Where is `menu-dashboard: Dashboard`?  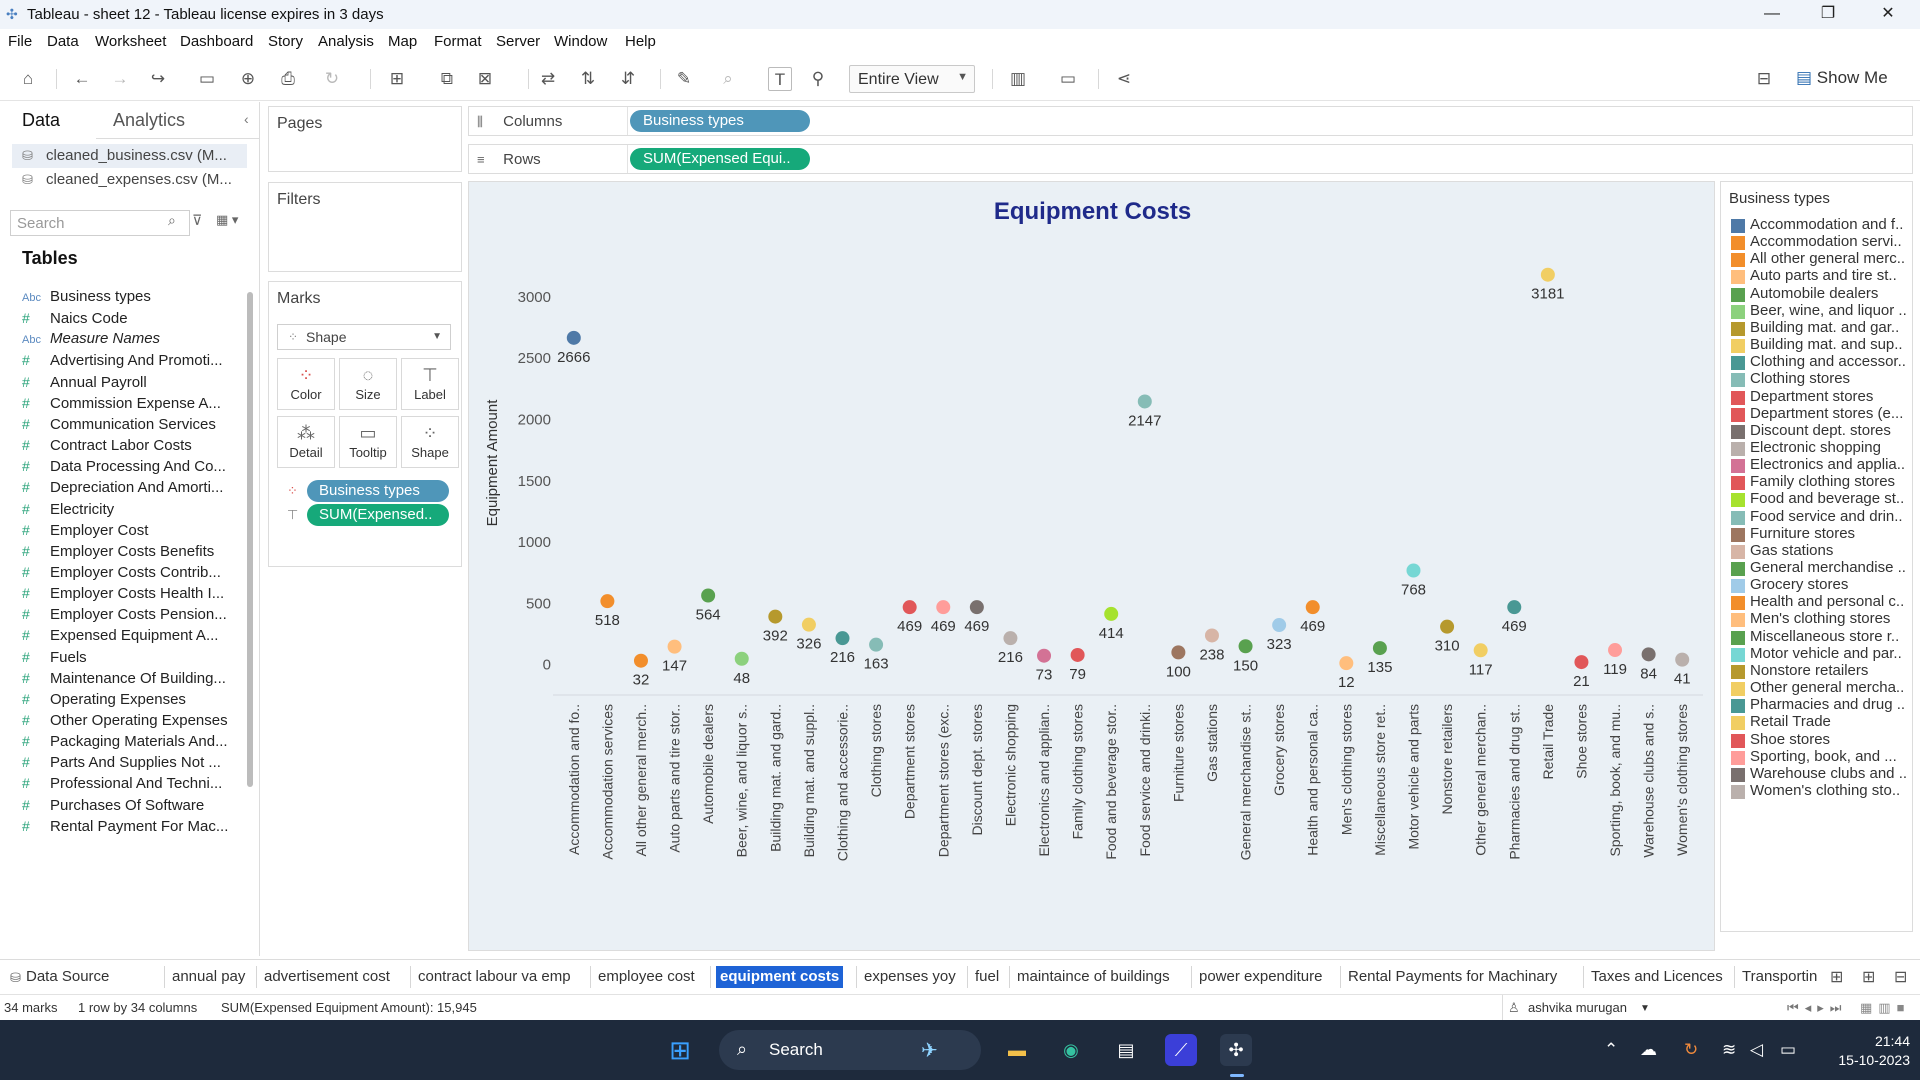
menu-dashboard: Dashboard is located at coordinates (216, 41).